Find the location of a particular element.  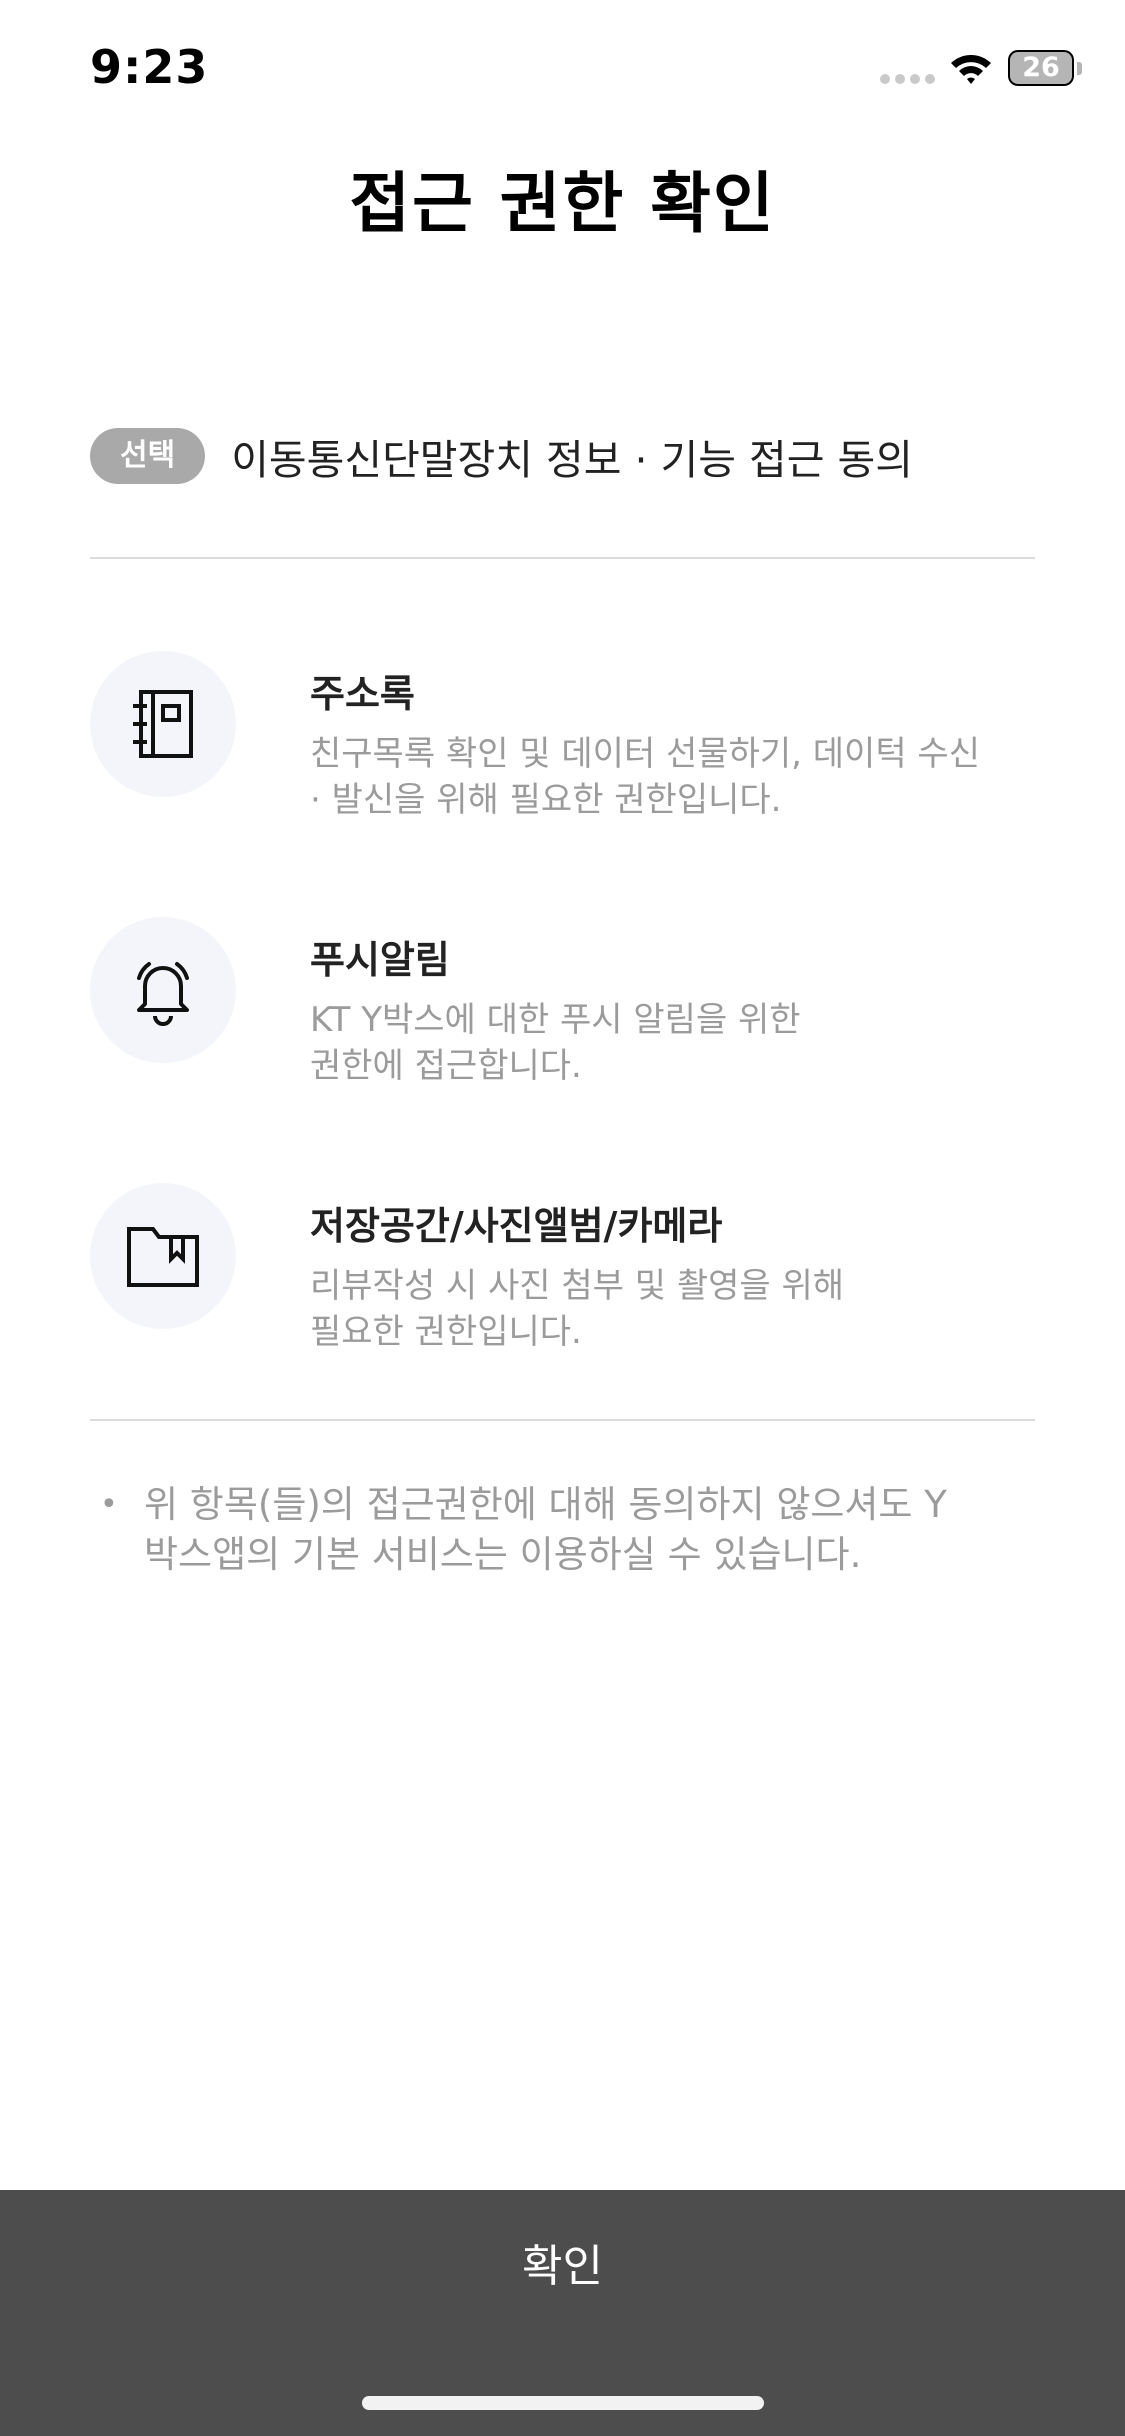

permission-push: 푸시알림 KT Y박스에 대한 푸시 알림을 위한 권한에 접근합니다. is located at coordinates (562, 1012).